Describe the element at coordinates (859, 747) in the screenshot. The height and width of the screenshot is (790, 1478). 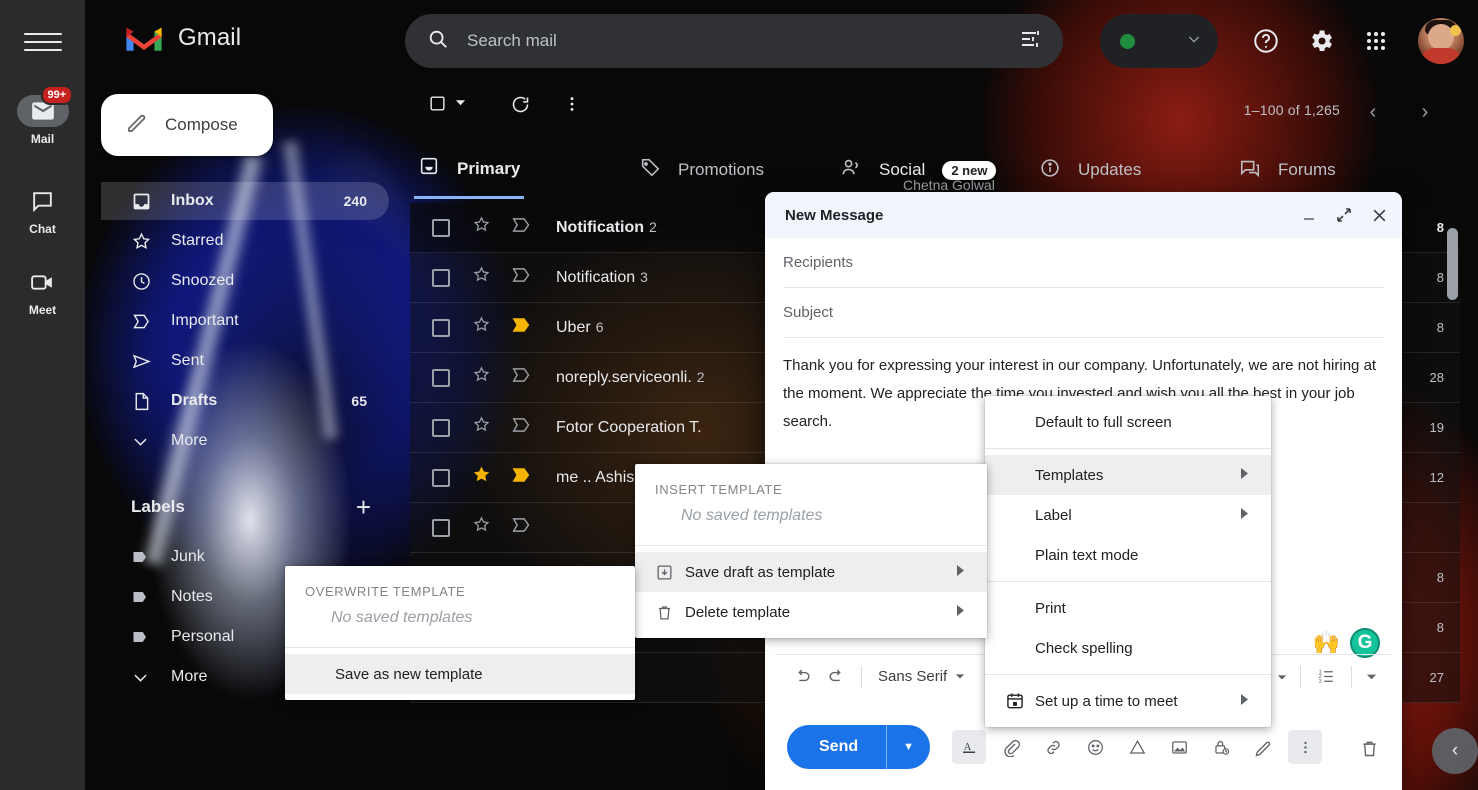
I see `send-button: Send ▼` at that location.